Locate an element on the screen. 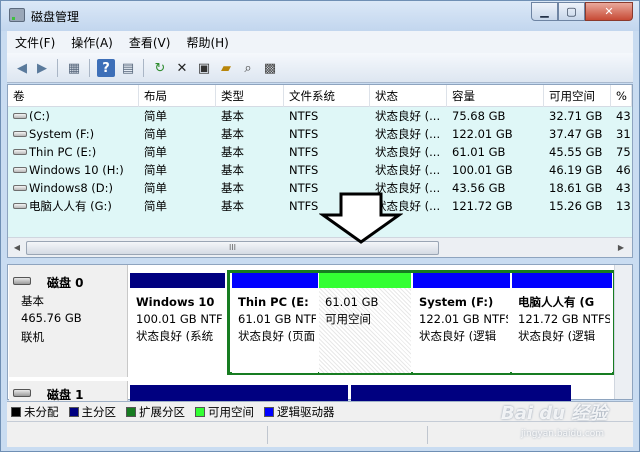  disk-title: 磁盘 0 is located at coordinates (65, 283).